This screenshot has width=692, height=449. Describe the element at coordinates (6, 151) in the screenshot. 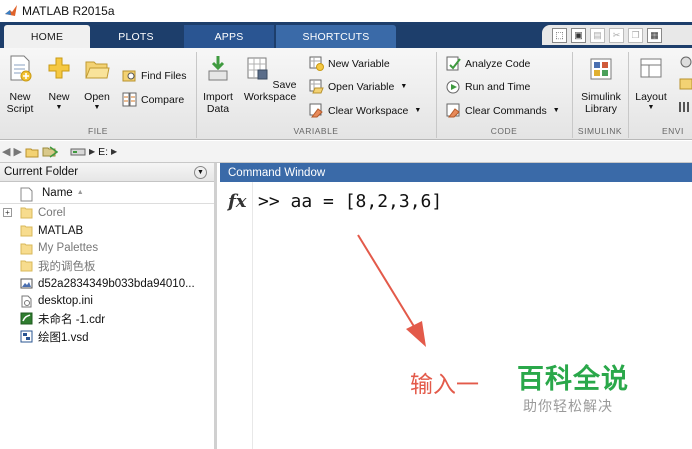

I see `back-arrow-icon: ◀` at that location.